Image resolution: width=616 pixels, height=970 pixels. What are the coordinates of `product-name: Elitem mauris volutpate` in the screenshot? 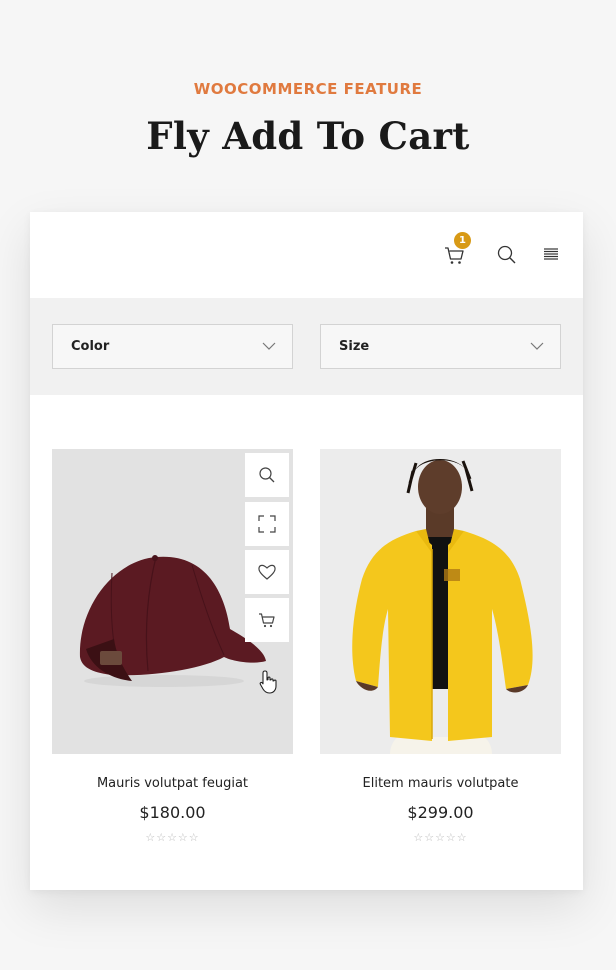 It's located at (440, 783).